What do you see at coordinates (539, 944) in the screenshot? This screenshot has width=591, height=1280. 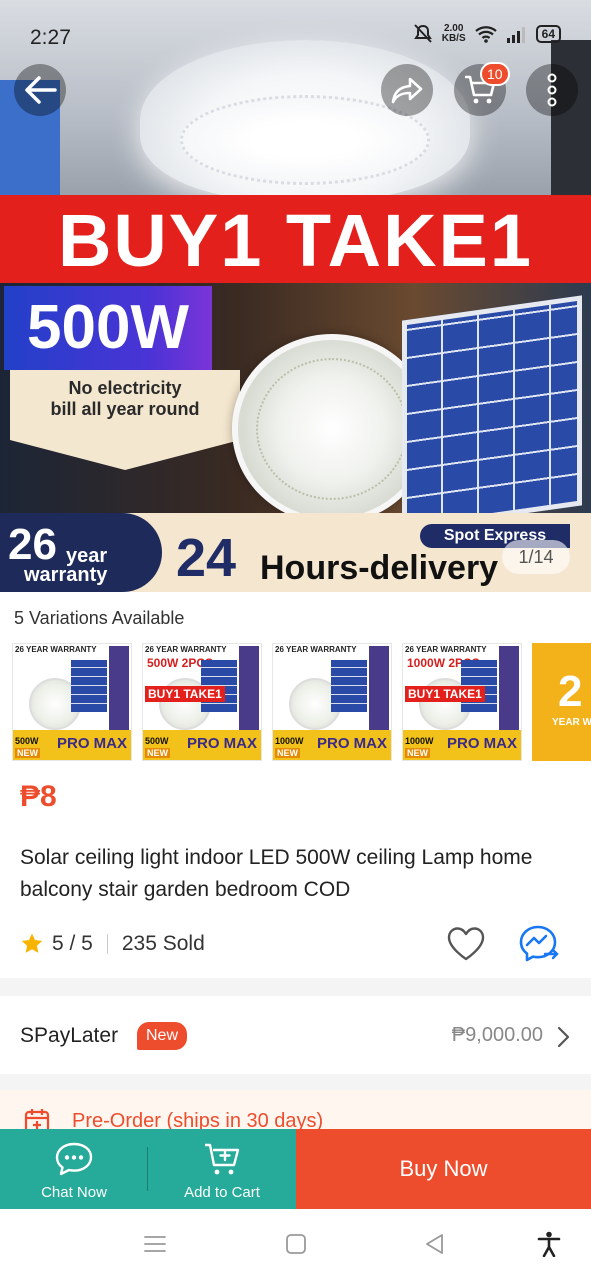 I see `messenger-share-icon` at bounding box center [539, 944].